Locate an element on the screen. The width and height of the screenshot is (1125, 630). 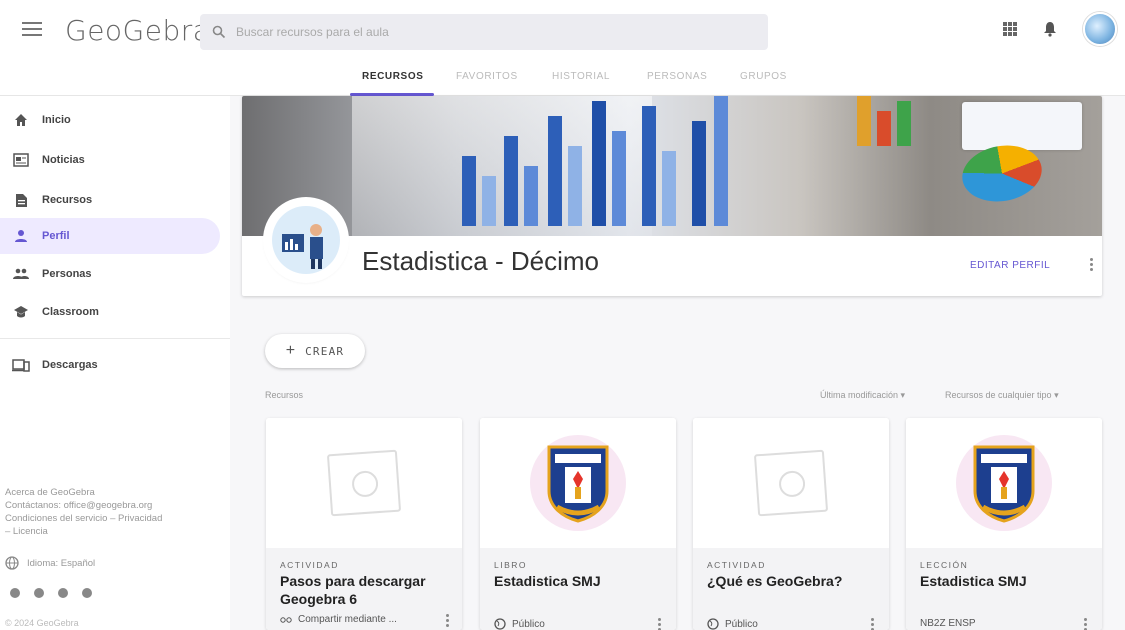
tab-grupos: GRUPOS is located at coordinates (763, 76).